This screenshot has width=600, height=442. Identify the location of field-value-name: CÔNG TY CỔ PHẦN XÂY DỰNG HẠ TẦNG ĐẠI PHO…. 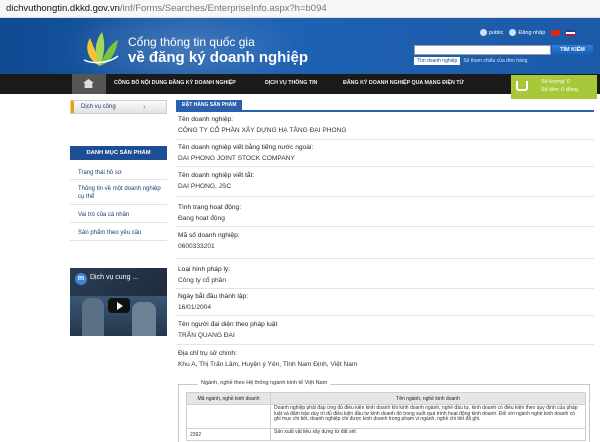
(262, 130).